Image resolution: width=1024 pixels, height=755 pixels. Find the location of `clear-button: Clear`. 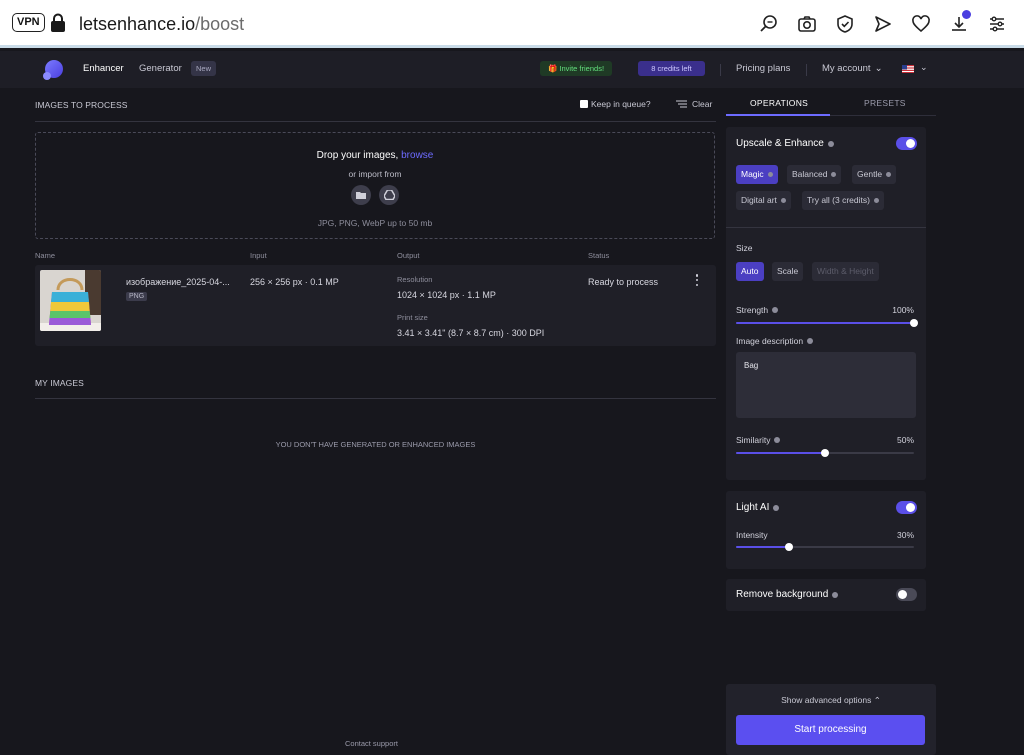

clear-button: Clear is located at coordinates (694, 104).